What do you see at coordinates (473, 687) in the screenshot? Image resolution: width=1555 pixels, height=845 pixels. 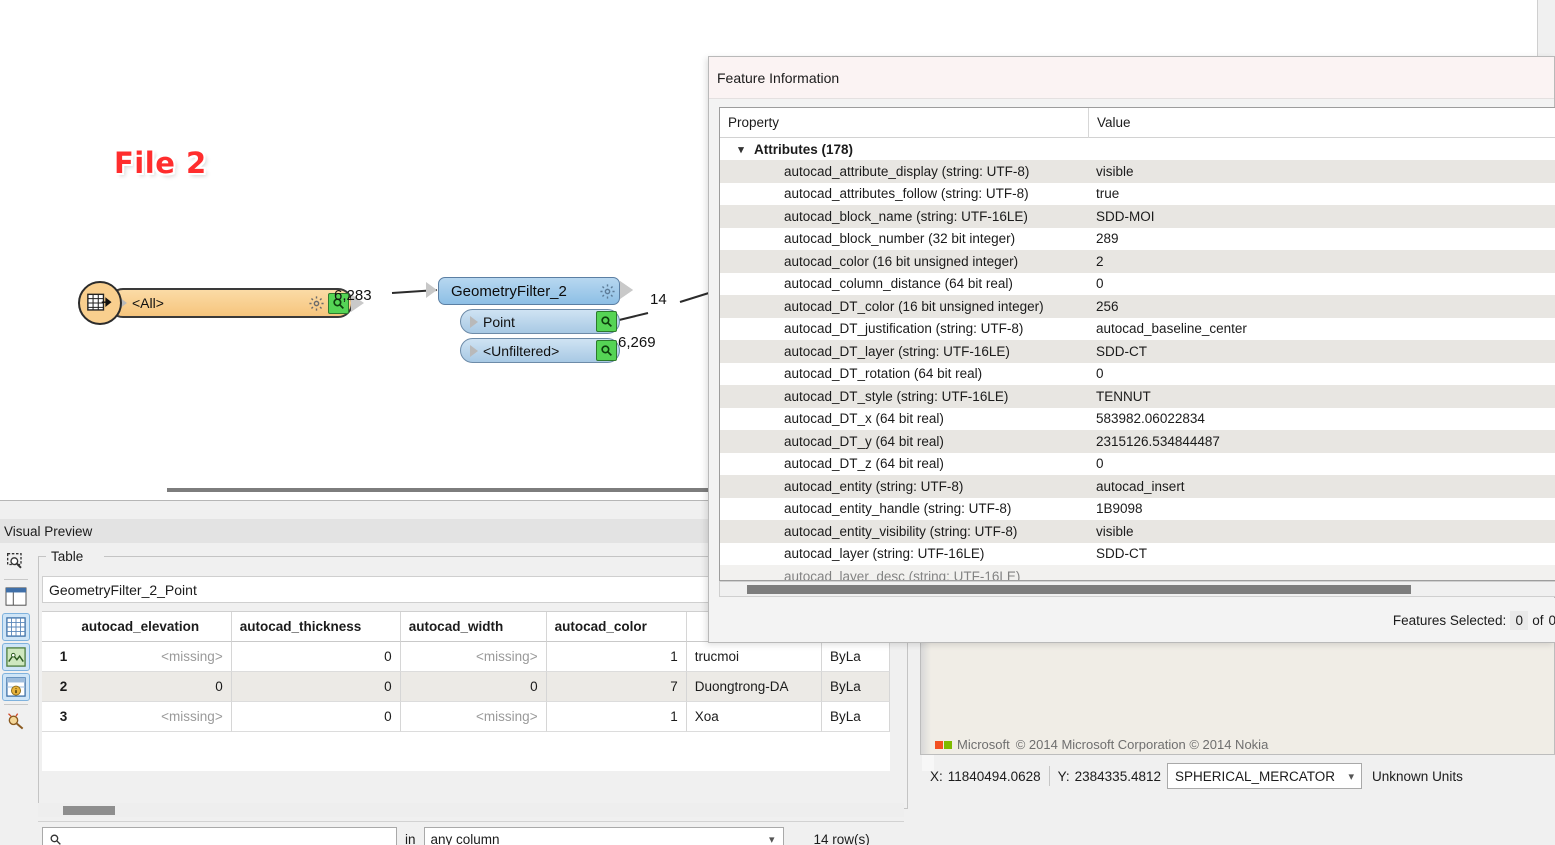 I see `cell-autocad-width: 0` at bounding box center [473, 687].